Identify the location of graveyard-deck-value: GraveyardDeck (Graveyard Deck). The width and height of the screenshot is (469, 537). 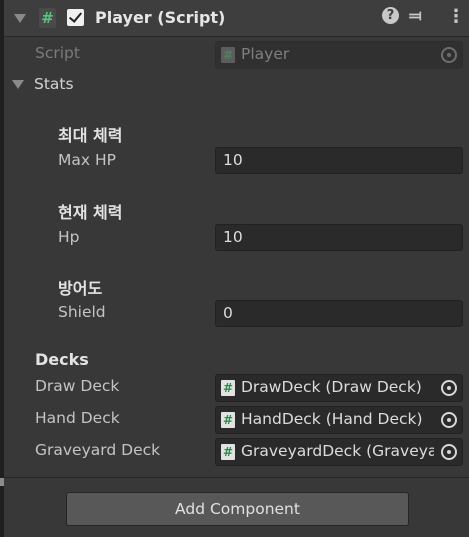
(337, 451).